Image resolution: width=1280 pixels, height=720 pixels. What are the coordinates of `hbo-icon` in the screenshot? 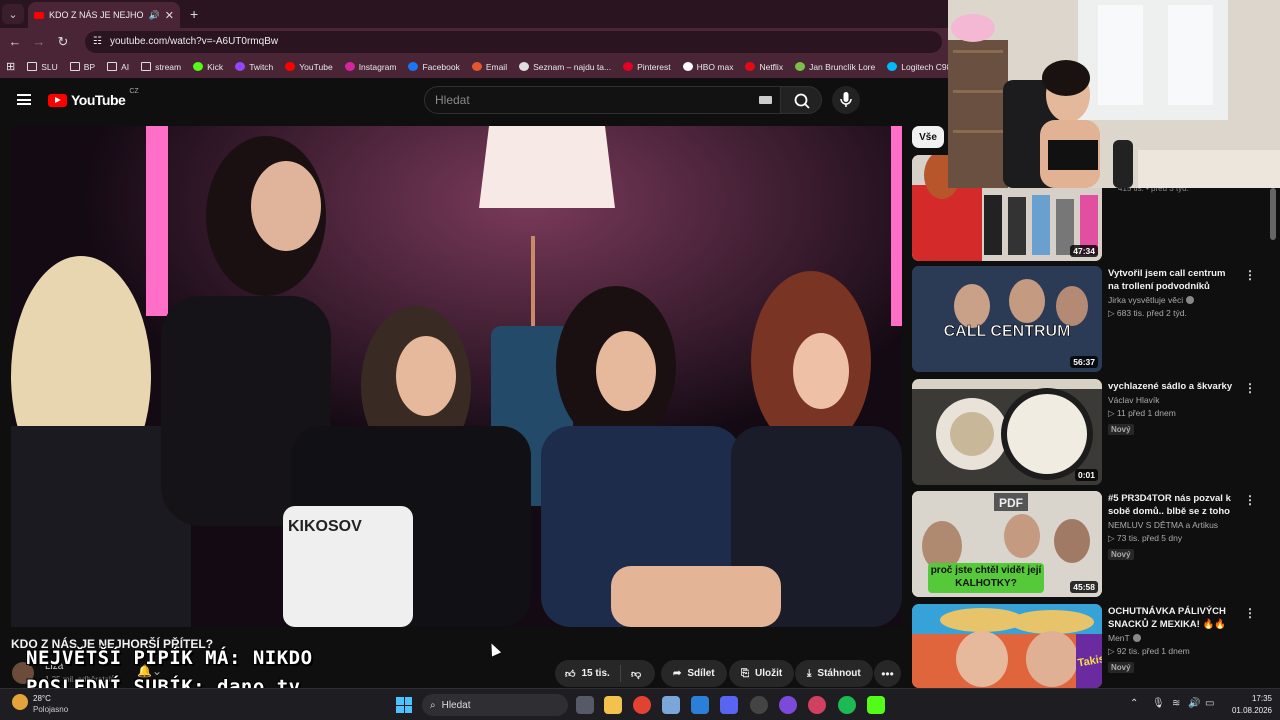 It's located at (687, 66).